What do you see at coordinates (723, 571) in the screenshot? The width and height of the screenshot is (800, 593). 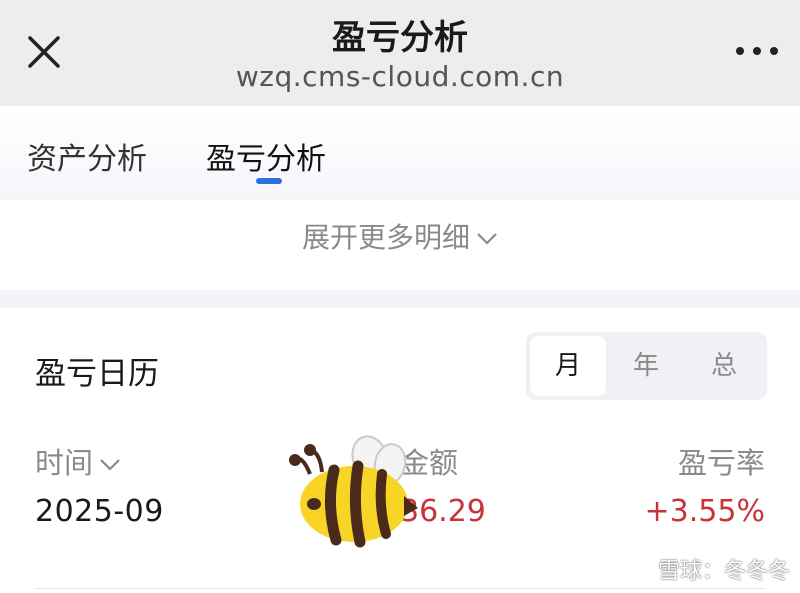 I see `watermark-label: 雪球：冬冬冬` at bounding box center [723, 571].